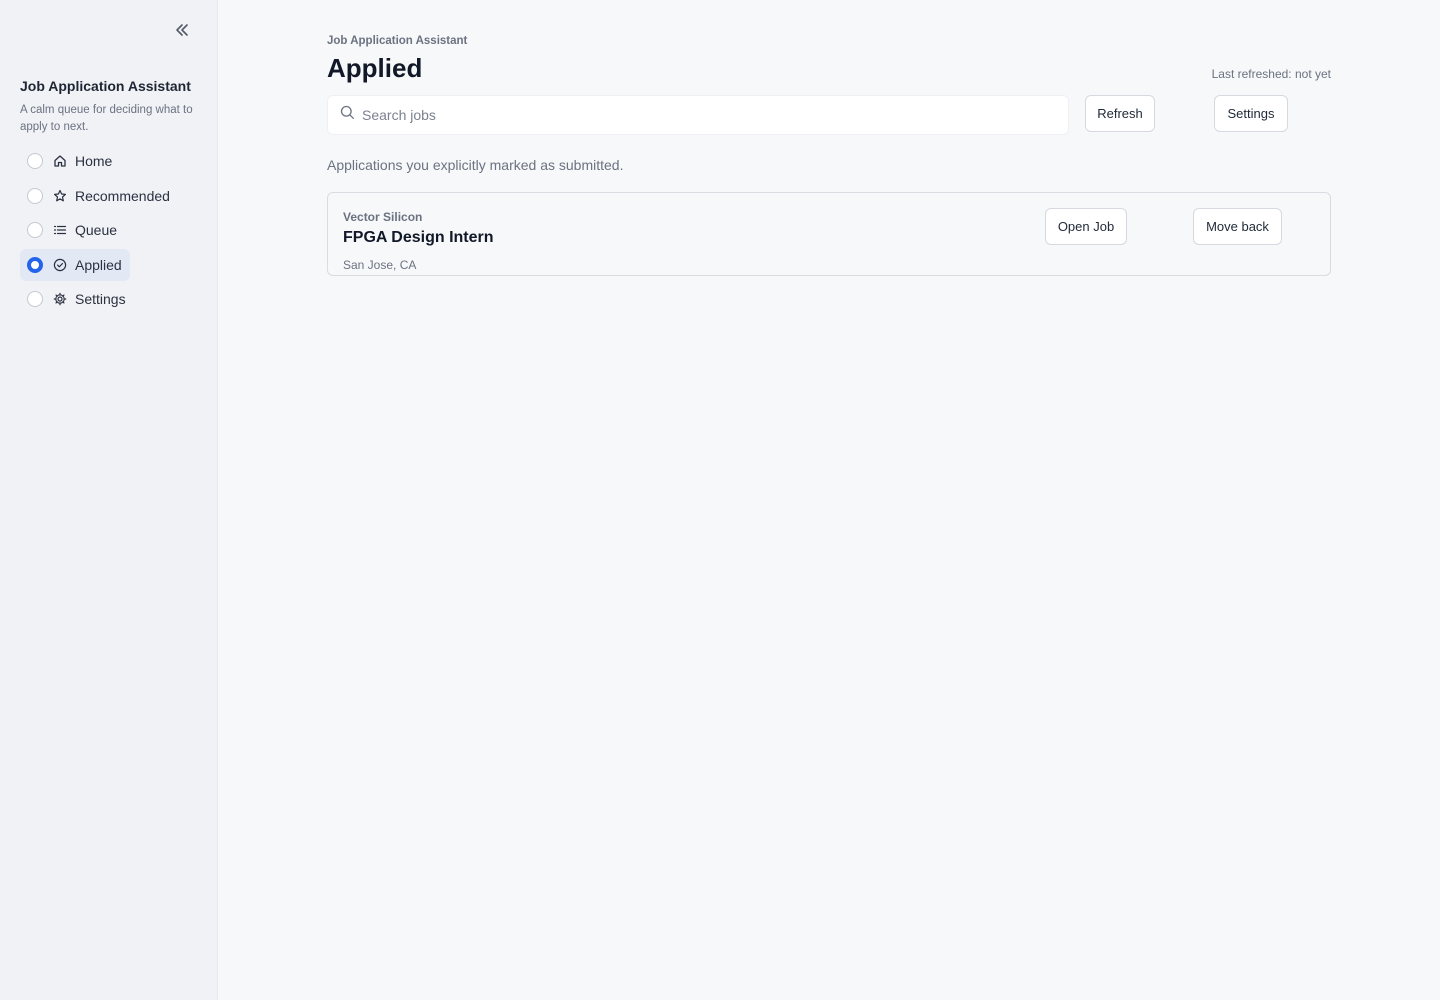 This screenshot has height=1000, width=1440. Describe the element at coordinates (100, 299) in the screenshot. I see `sidebar-item-label: Settings` at that location.